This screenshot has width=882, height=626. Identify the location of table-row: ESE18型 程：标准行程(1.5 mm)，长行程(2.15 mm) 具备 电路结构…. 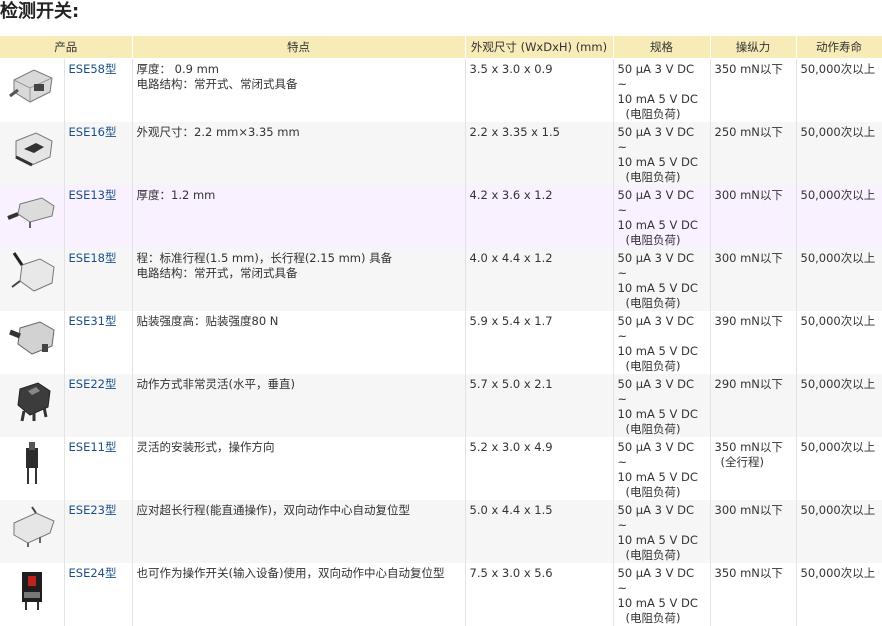
(441, 279).